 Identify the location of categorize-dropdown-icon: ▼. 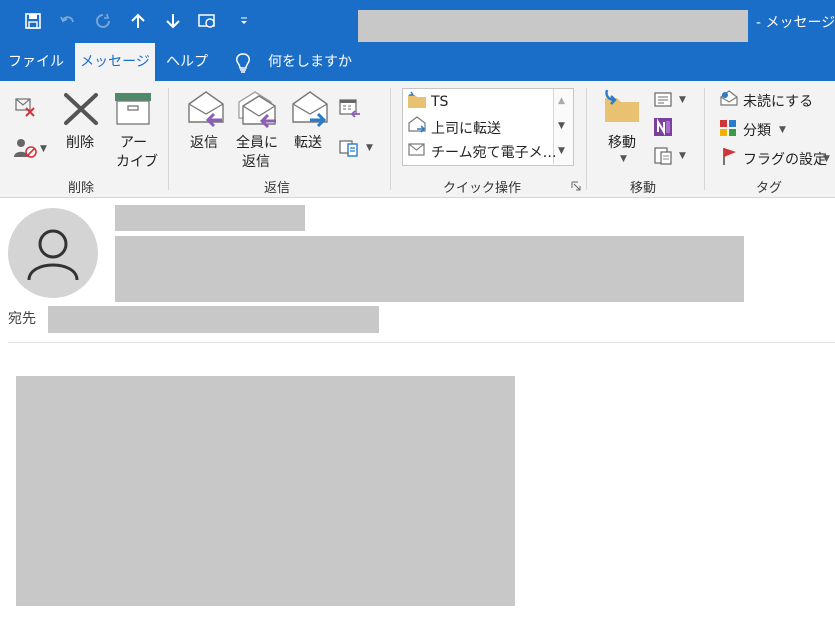
(782, 130).